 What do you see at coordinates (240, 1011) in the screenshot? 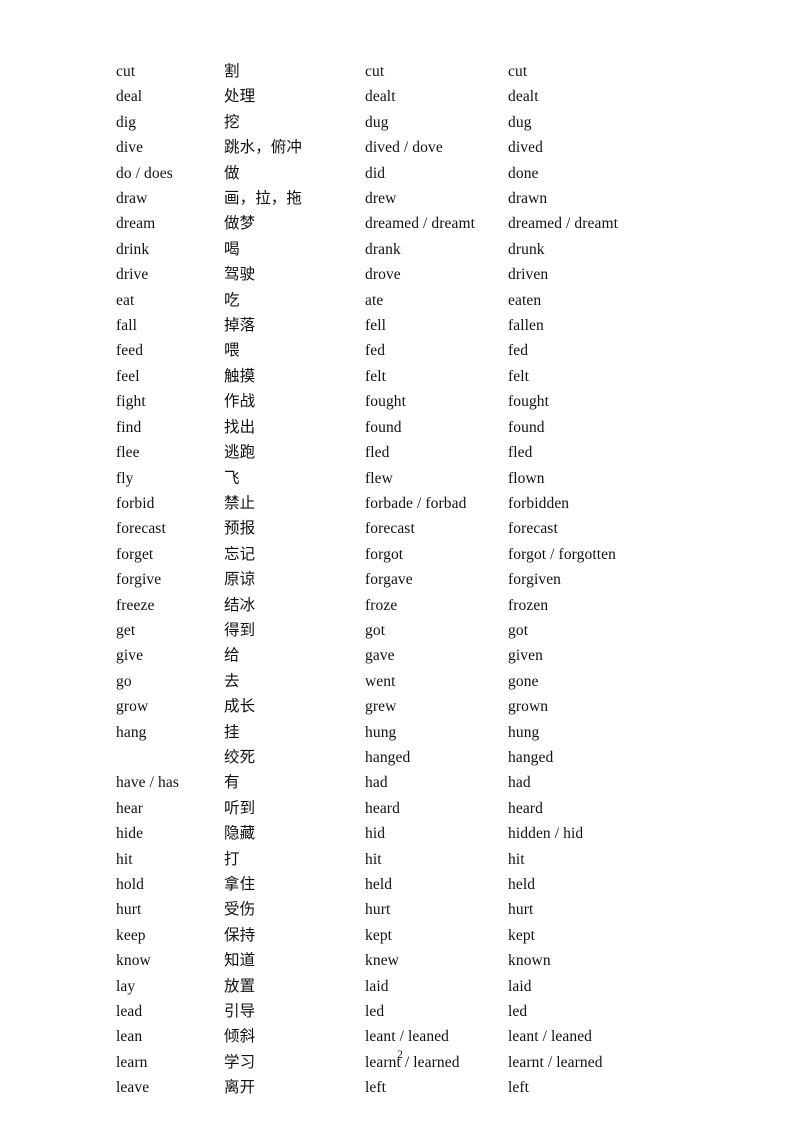
I see `verb-chinese-meaning: 引导` at bounding box center [240, 1011].